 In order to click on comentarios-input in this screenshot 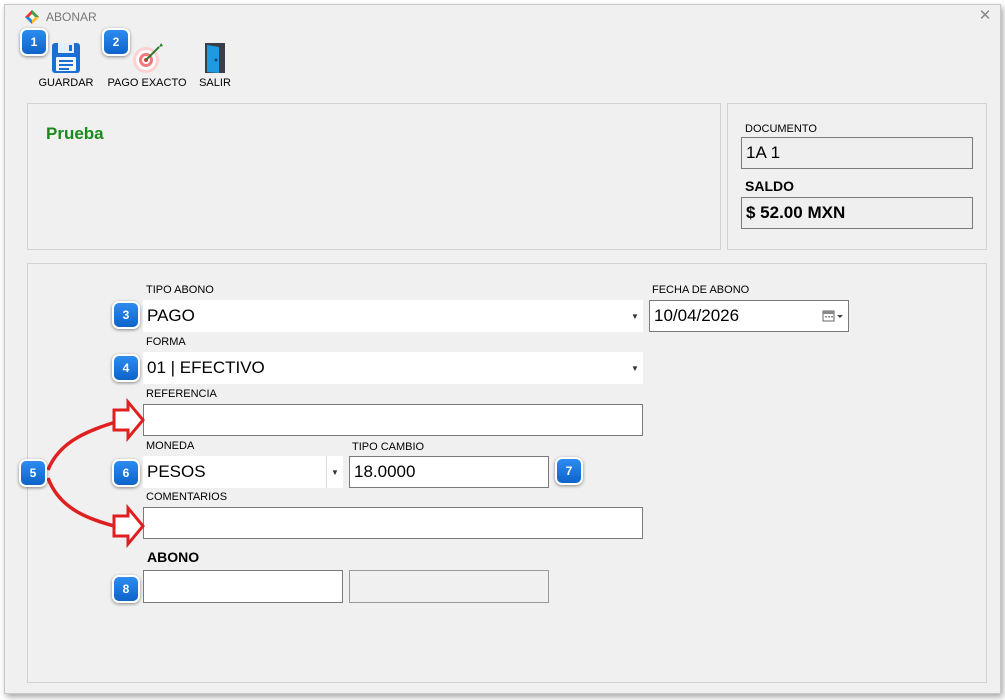, I will do `click(393, 523)`.